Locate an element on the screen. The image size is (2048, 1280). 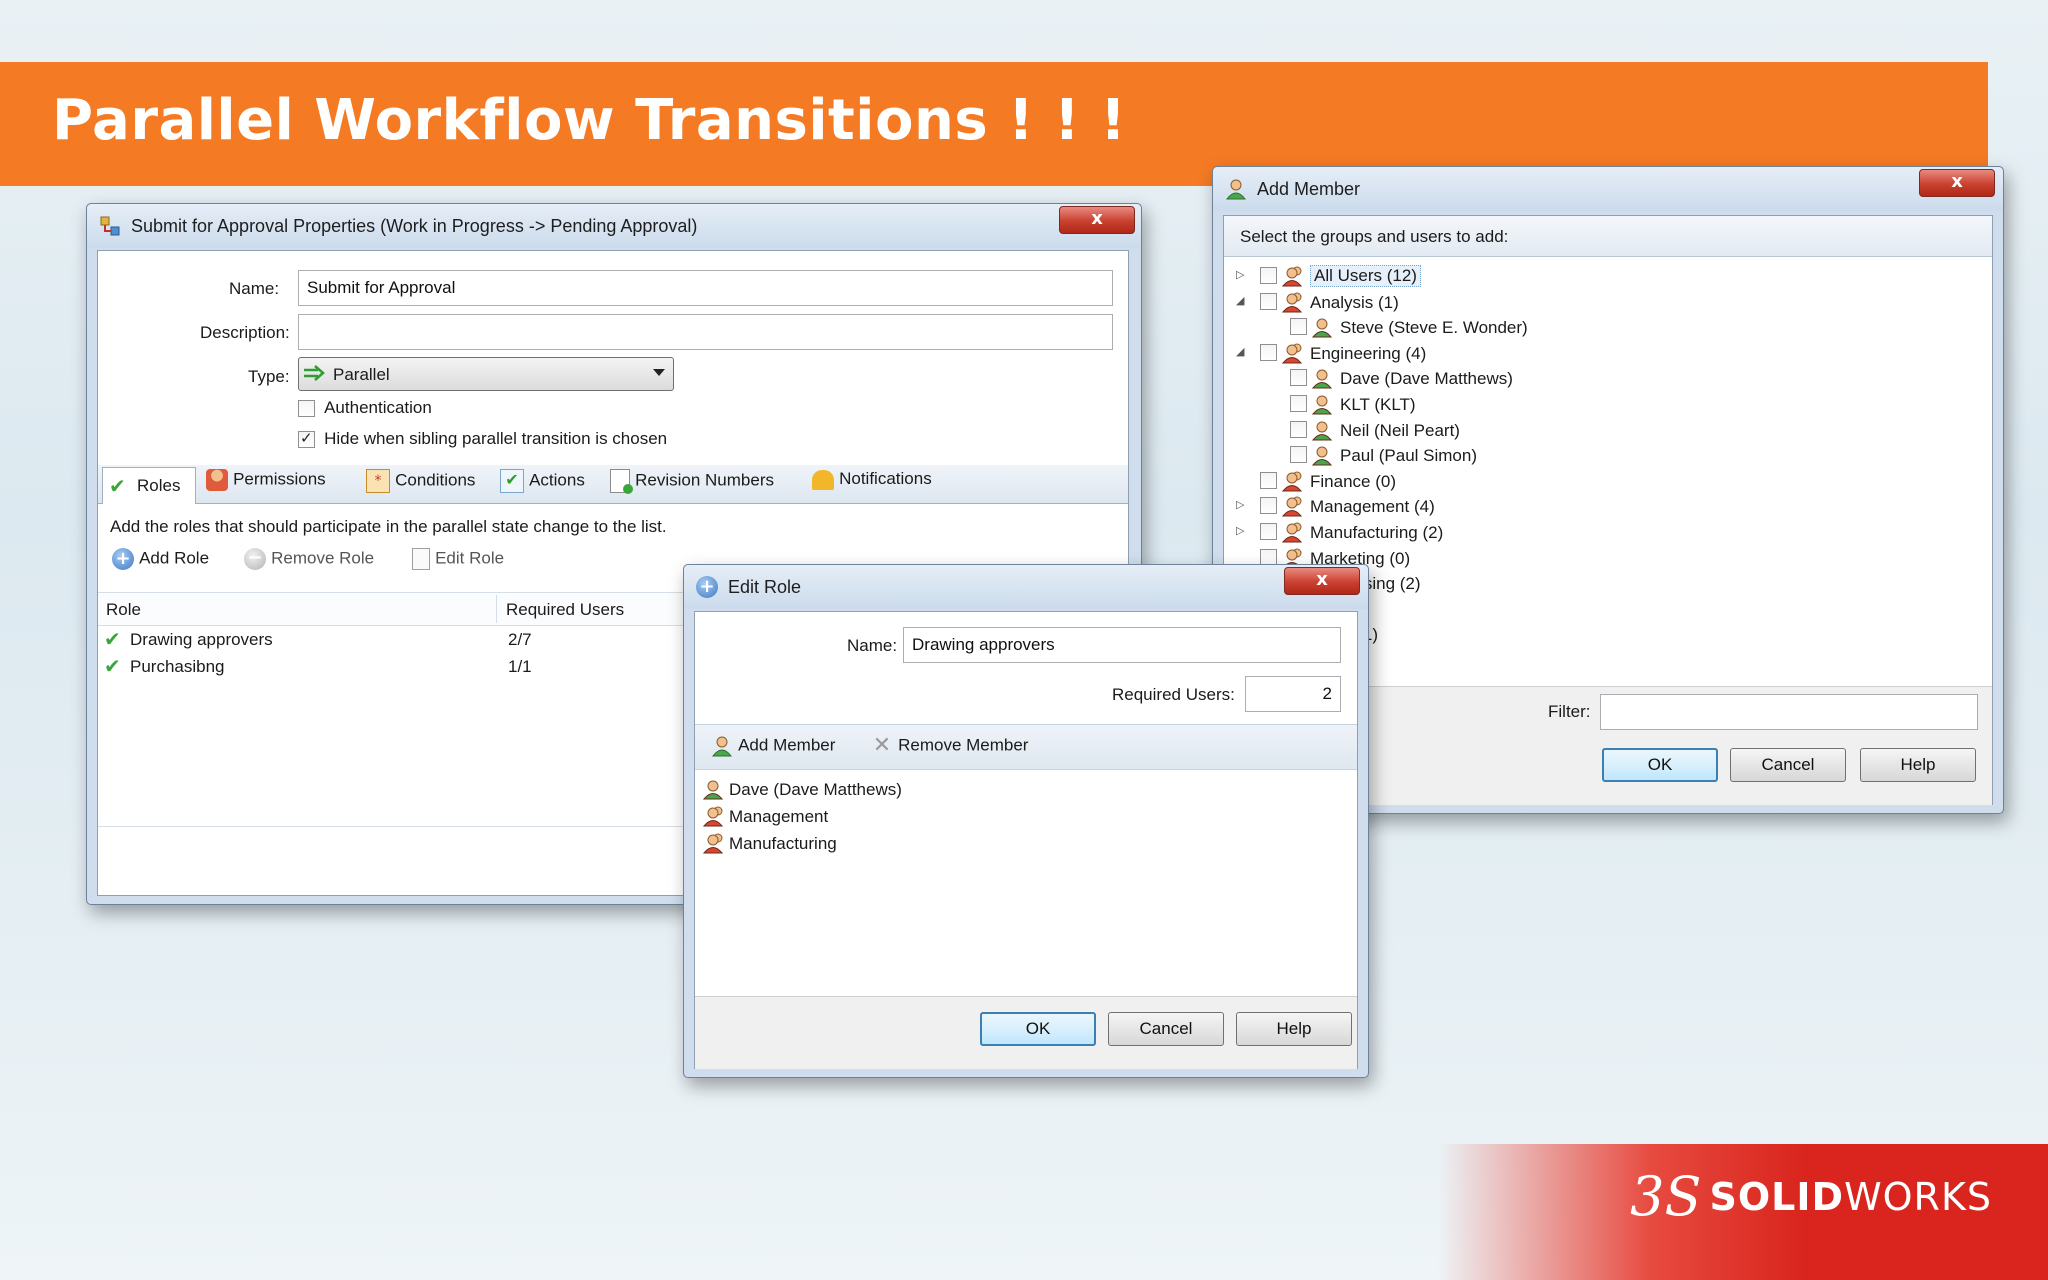
workflow-icon is located at coordinates (110, 226).